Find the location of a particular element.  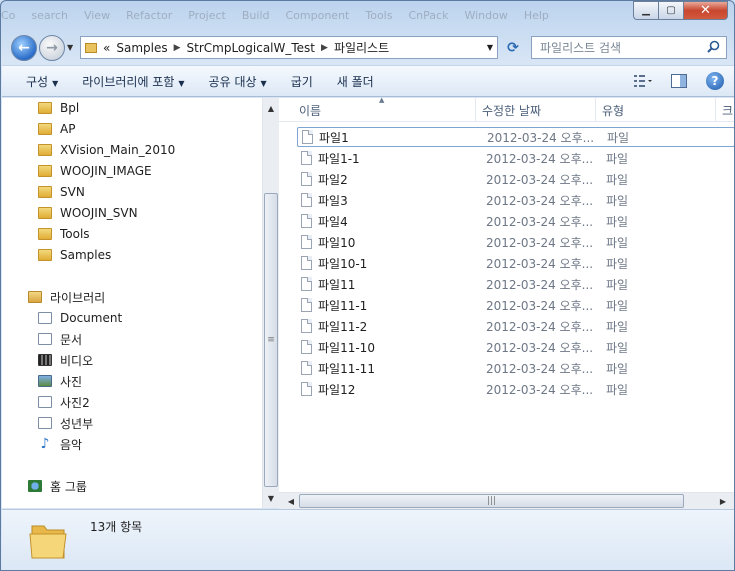

search-placeholder: 파일리스트 검색 is located at coordinates (581, 48).